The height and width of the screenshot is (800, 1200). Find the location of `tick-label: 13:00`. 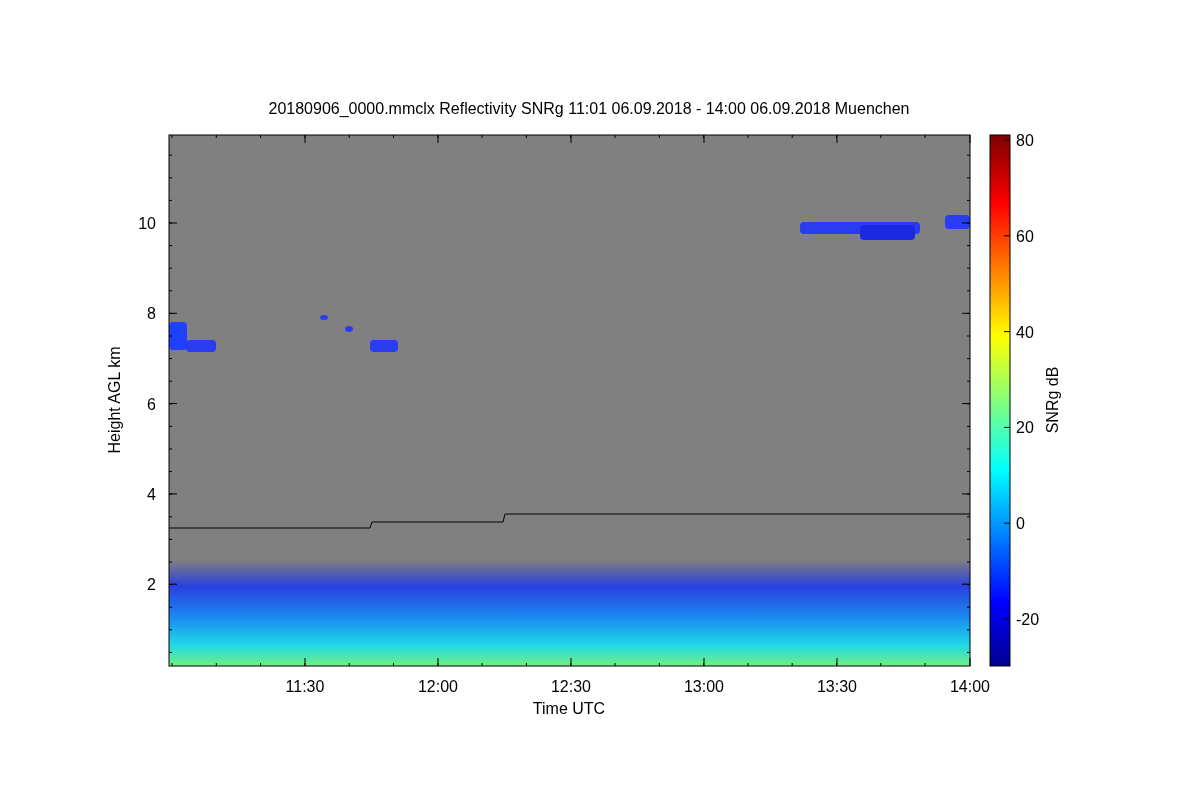

tick-label: 13:00 is located at coordinates (704, 686).